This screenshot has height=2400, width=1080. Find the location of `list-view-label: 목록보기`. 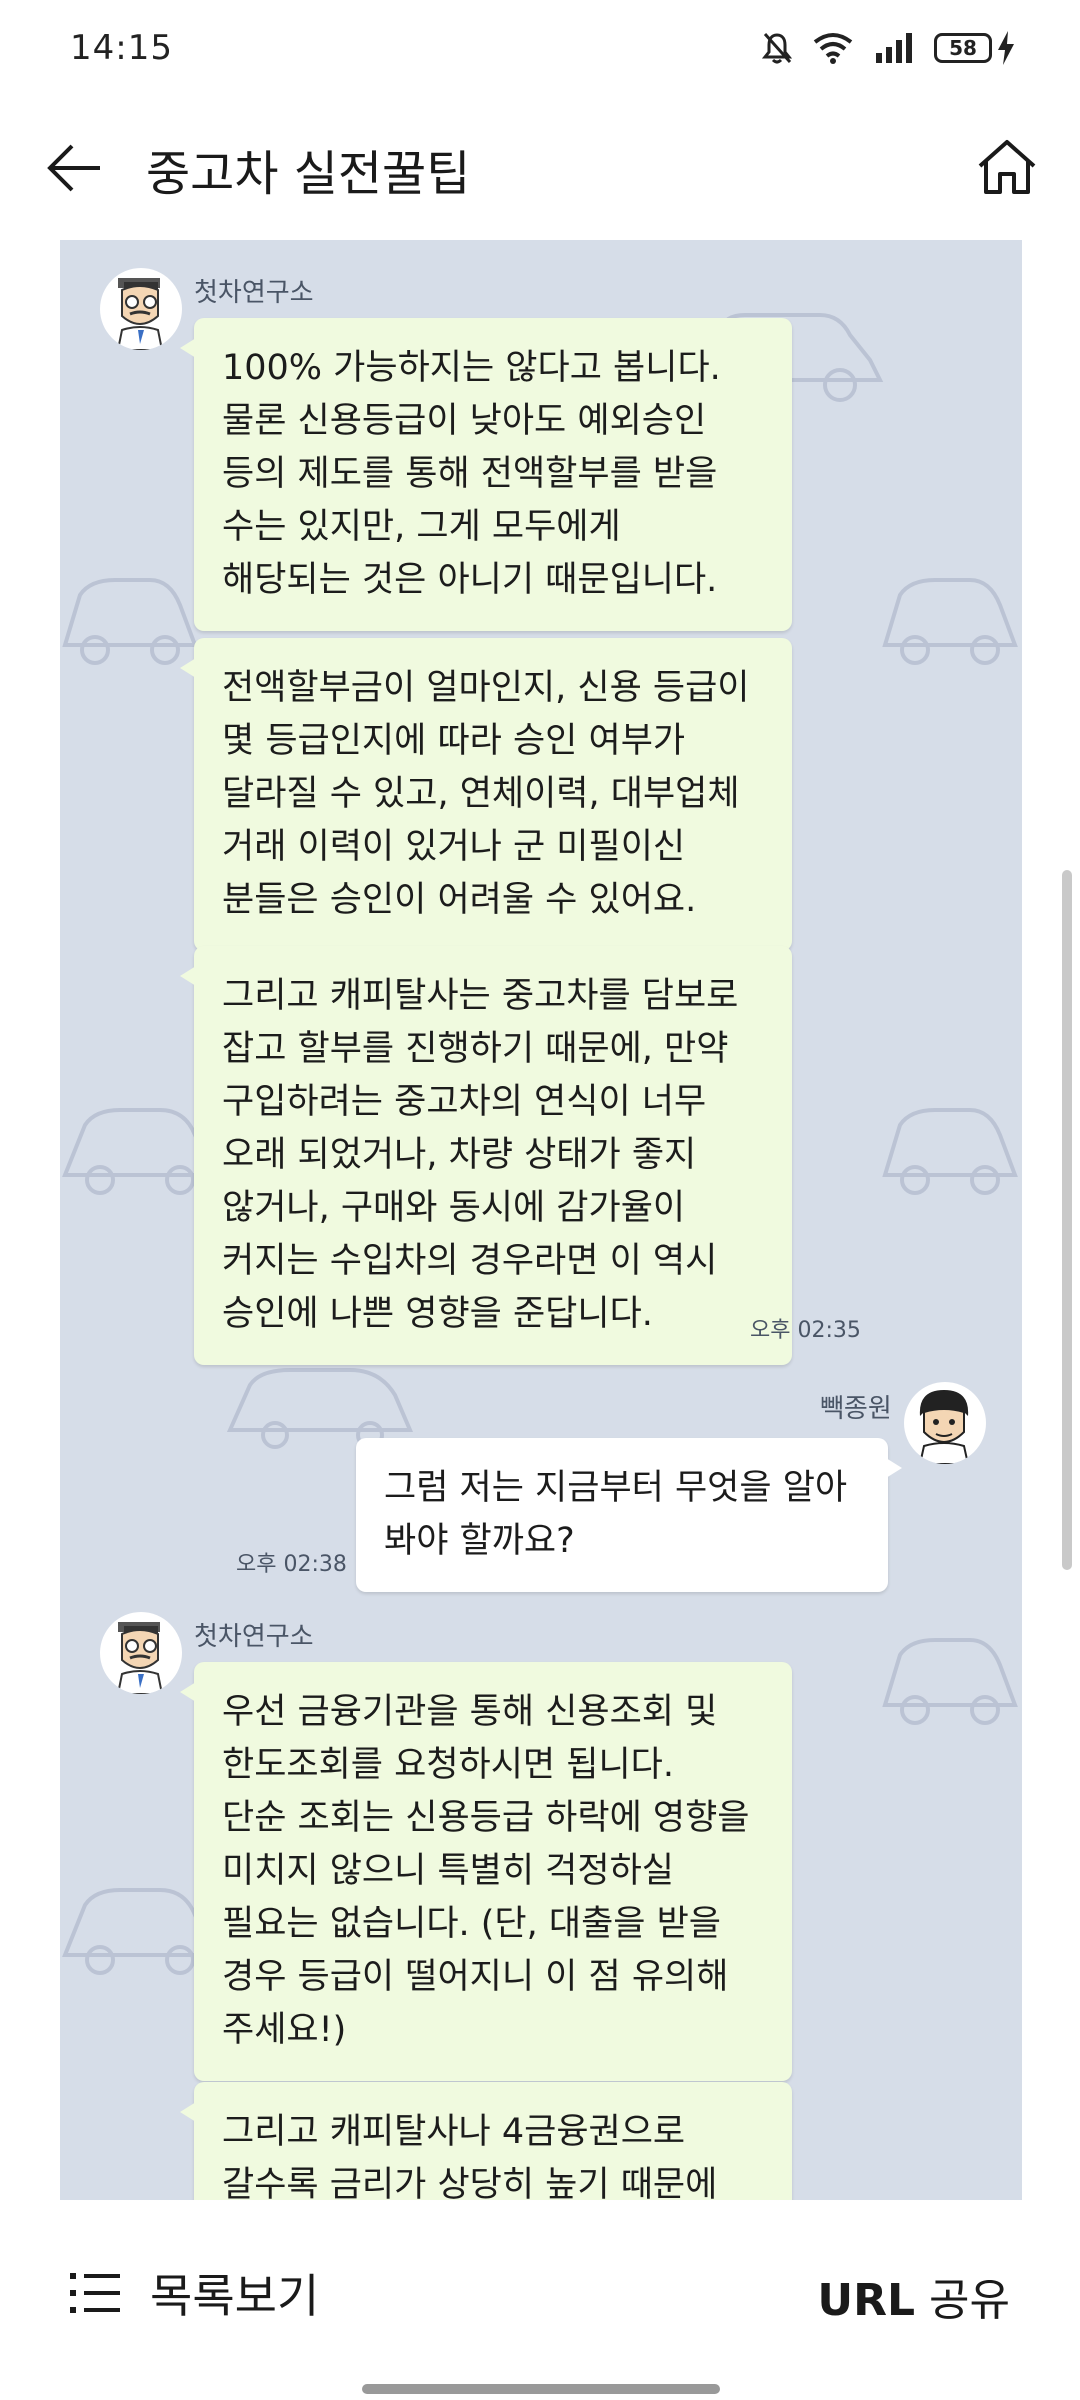

list-view-label: 목록보기 is located at coordinates (235, 2296).